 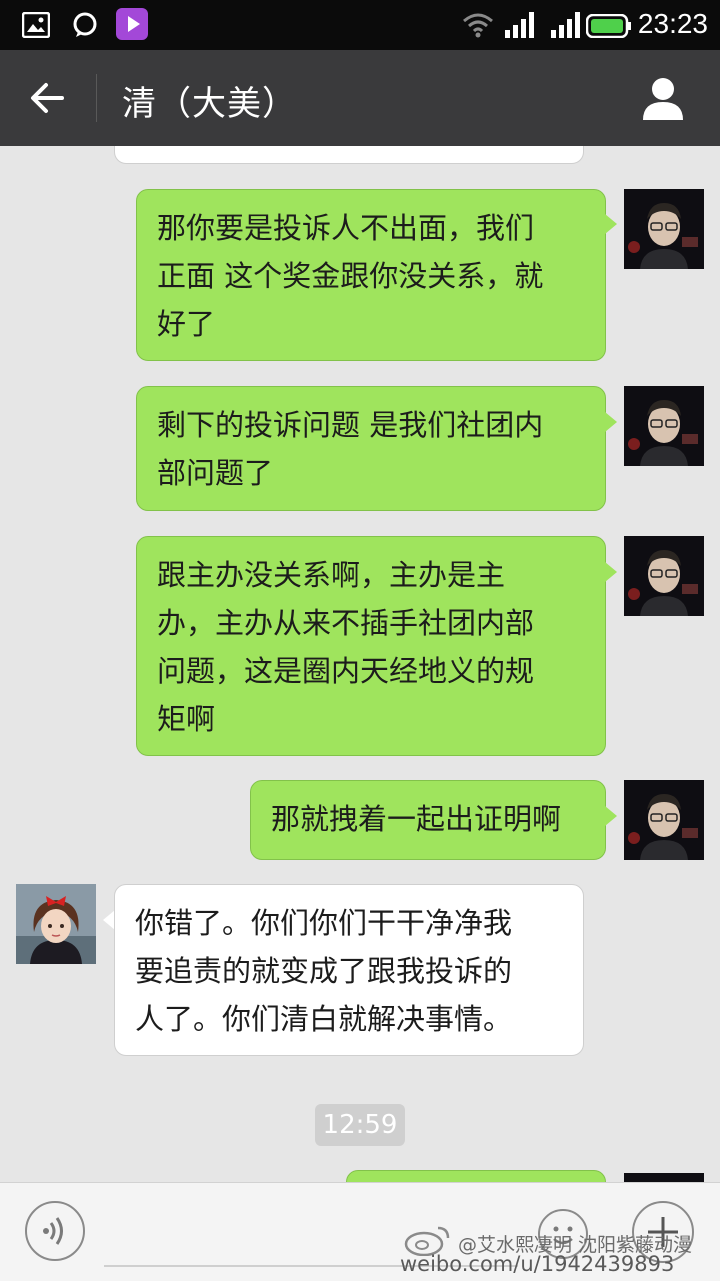 What do you see at coordinates (350, 276) in the screenshot?
I see `message-line: 正面 这个奖金跟你没关系，就` at bounding box center [350, 276].